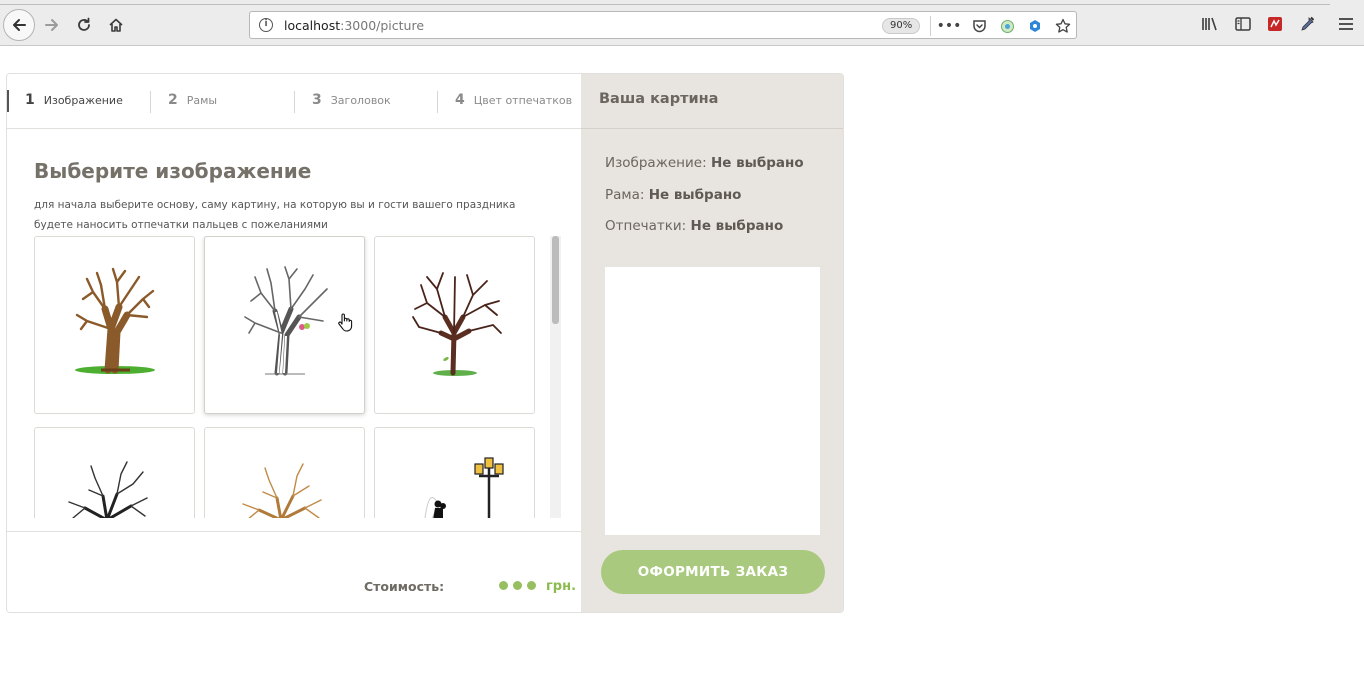 Image resolution: width=1364 pixels, height=690 pixels. I want to click on hand-cursor-icon, so click(345, 322).